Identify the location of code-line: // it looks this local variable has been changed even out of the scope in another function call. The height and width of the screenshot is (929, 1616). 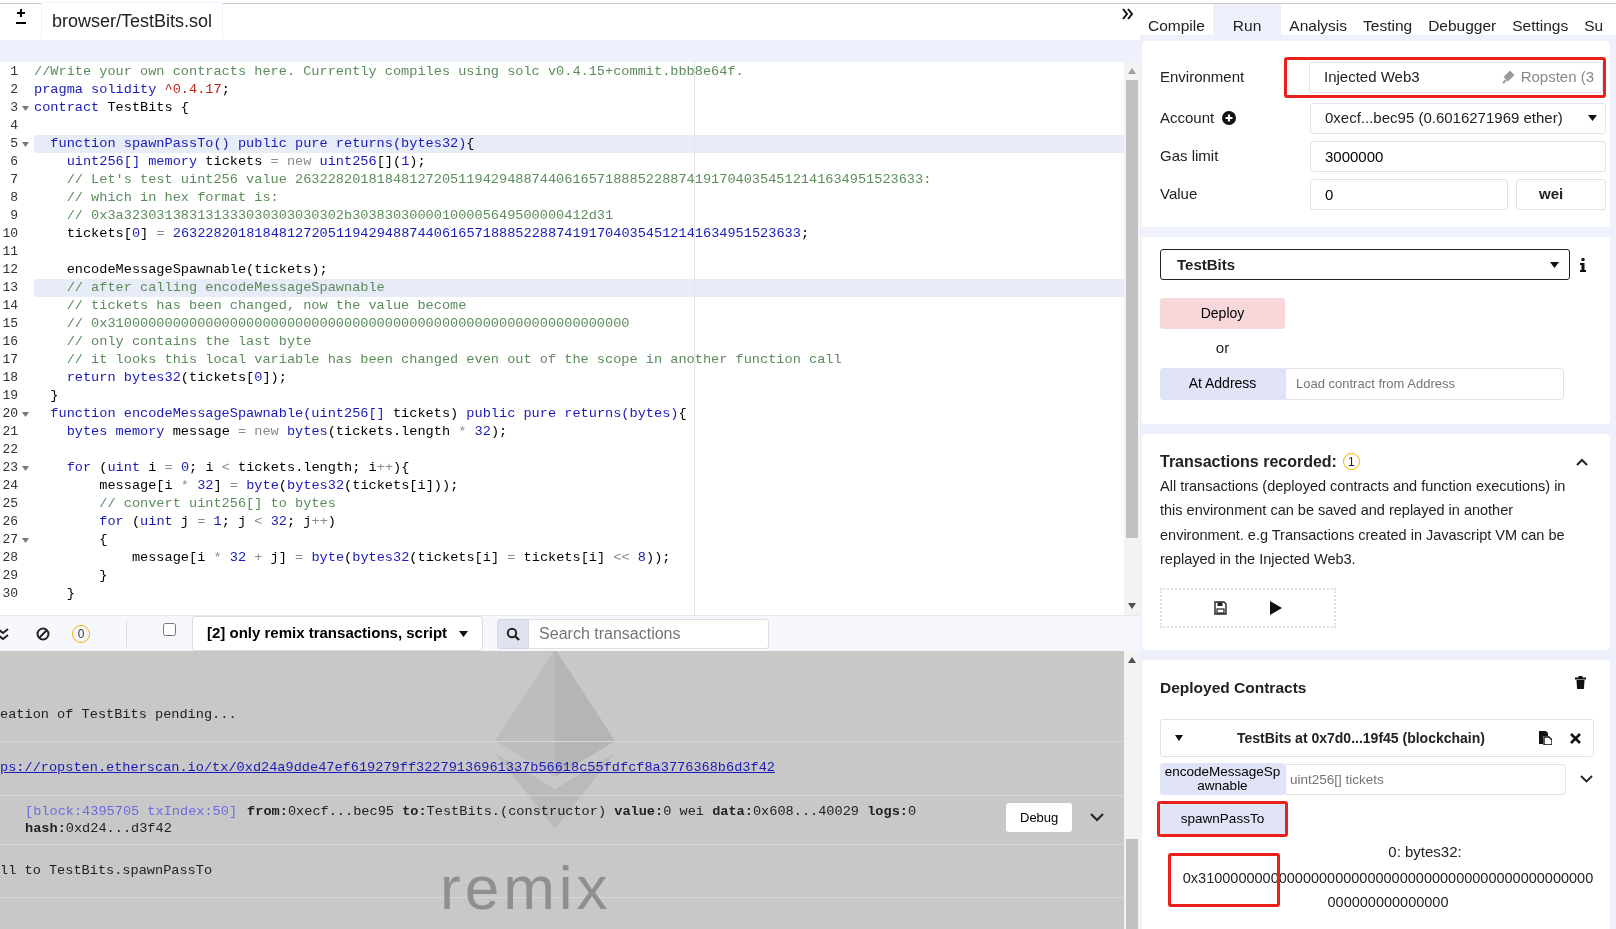
(454, 360).